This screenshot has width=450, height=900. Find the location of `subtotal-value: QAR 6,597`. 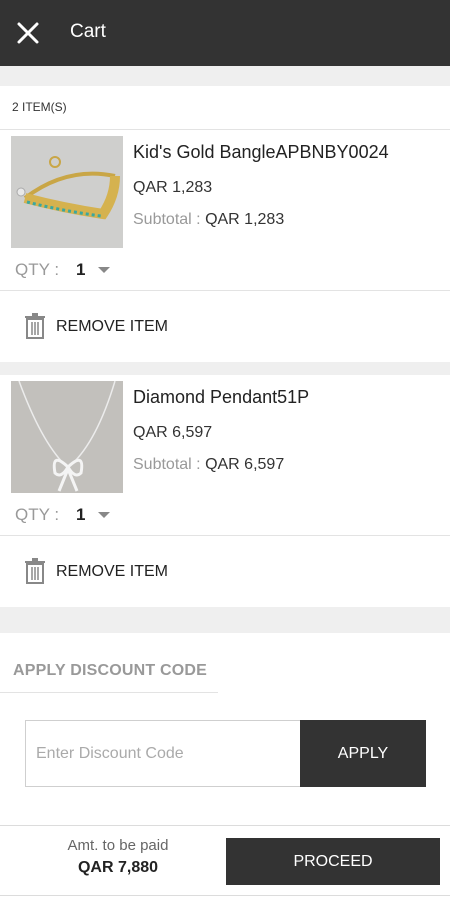

subtotal-value: QAR 6,597 is located at coordinates (245, 464).